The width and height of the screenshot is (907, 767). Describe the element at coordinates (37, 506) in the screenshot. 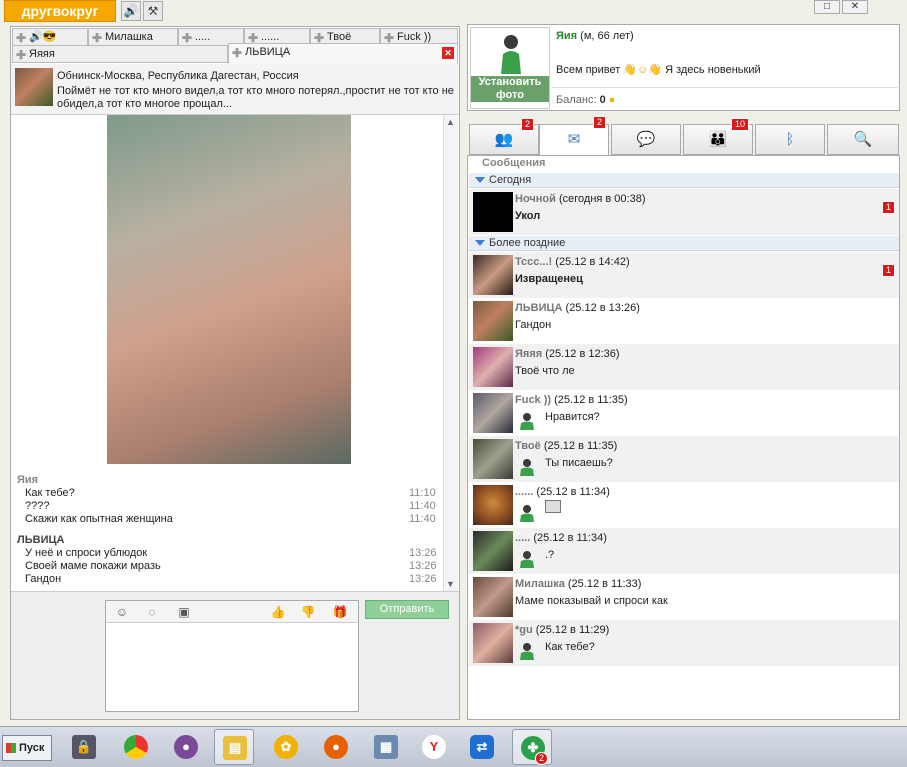

I see `message-text: ????` at that location.